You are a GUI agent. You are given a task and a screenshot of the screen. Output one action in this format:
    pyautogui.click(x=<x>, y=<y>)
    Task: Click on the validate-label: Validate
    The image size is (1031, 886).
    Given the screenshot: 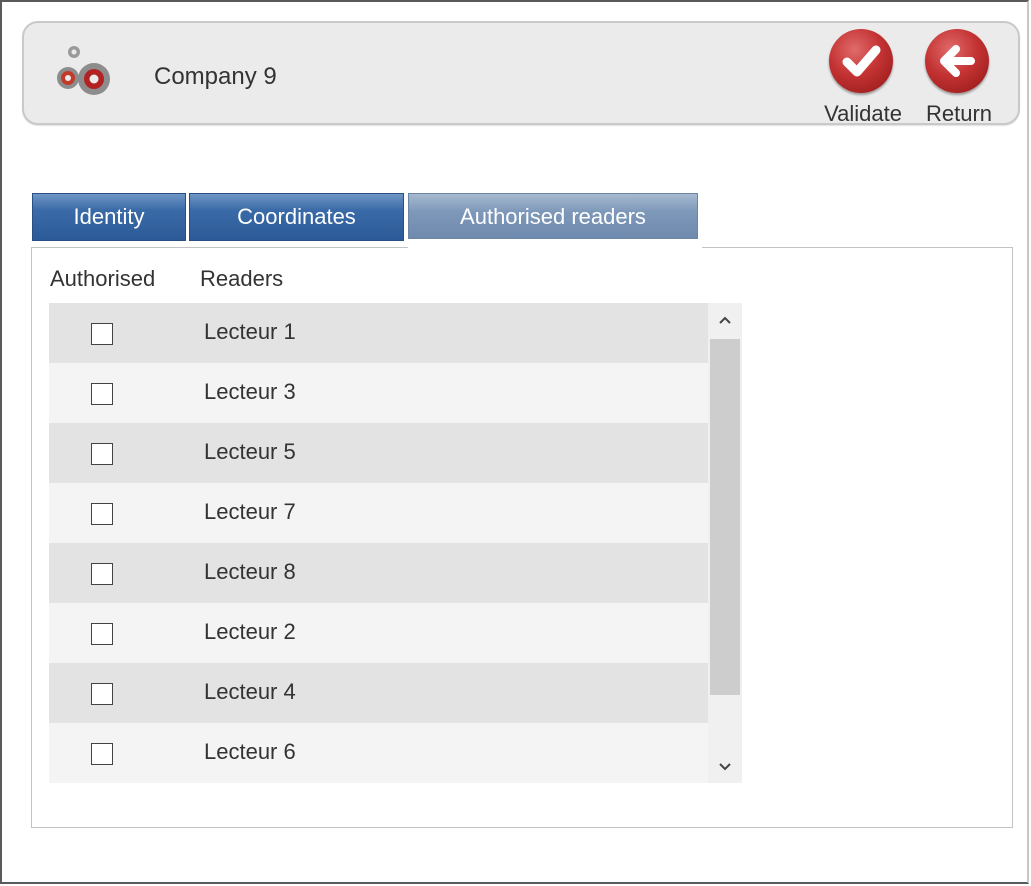 What is the action you would take?
    pyautogui.click(x=863, y=113)
    